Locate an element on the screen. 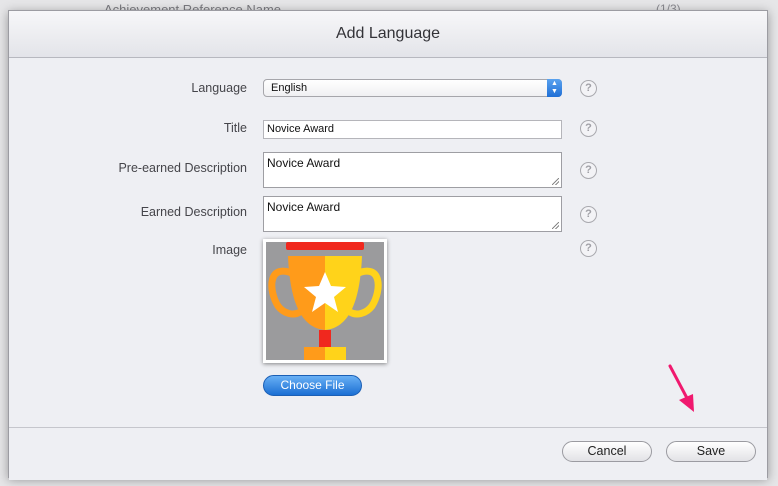  earned-description-textarea: Novice Award is located at coordinates (412, 214).